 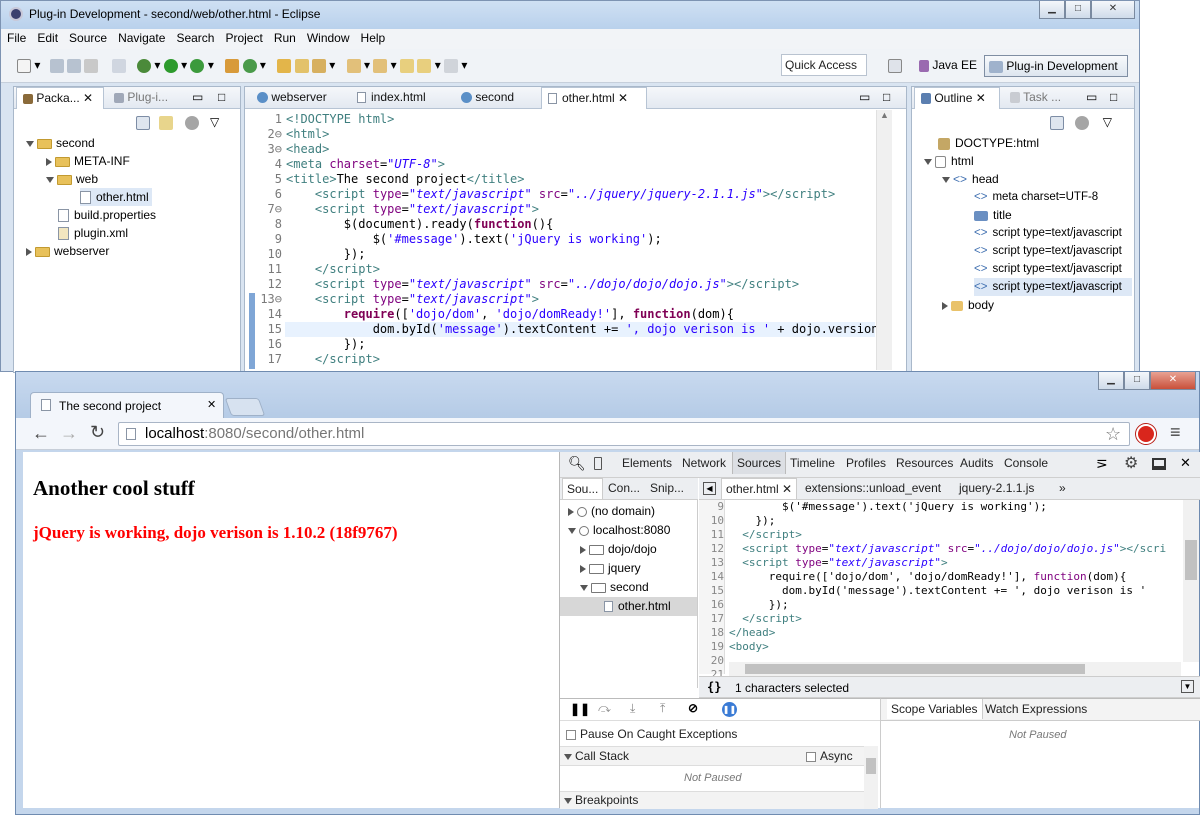 What do you see at coordinates (232, 65) in the screenshot?
I see `new-plugin-icon` at bounding box center [232, 65].